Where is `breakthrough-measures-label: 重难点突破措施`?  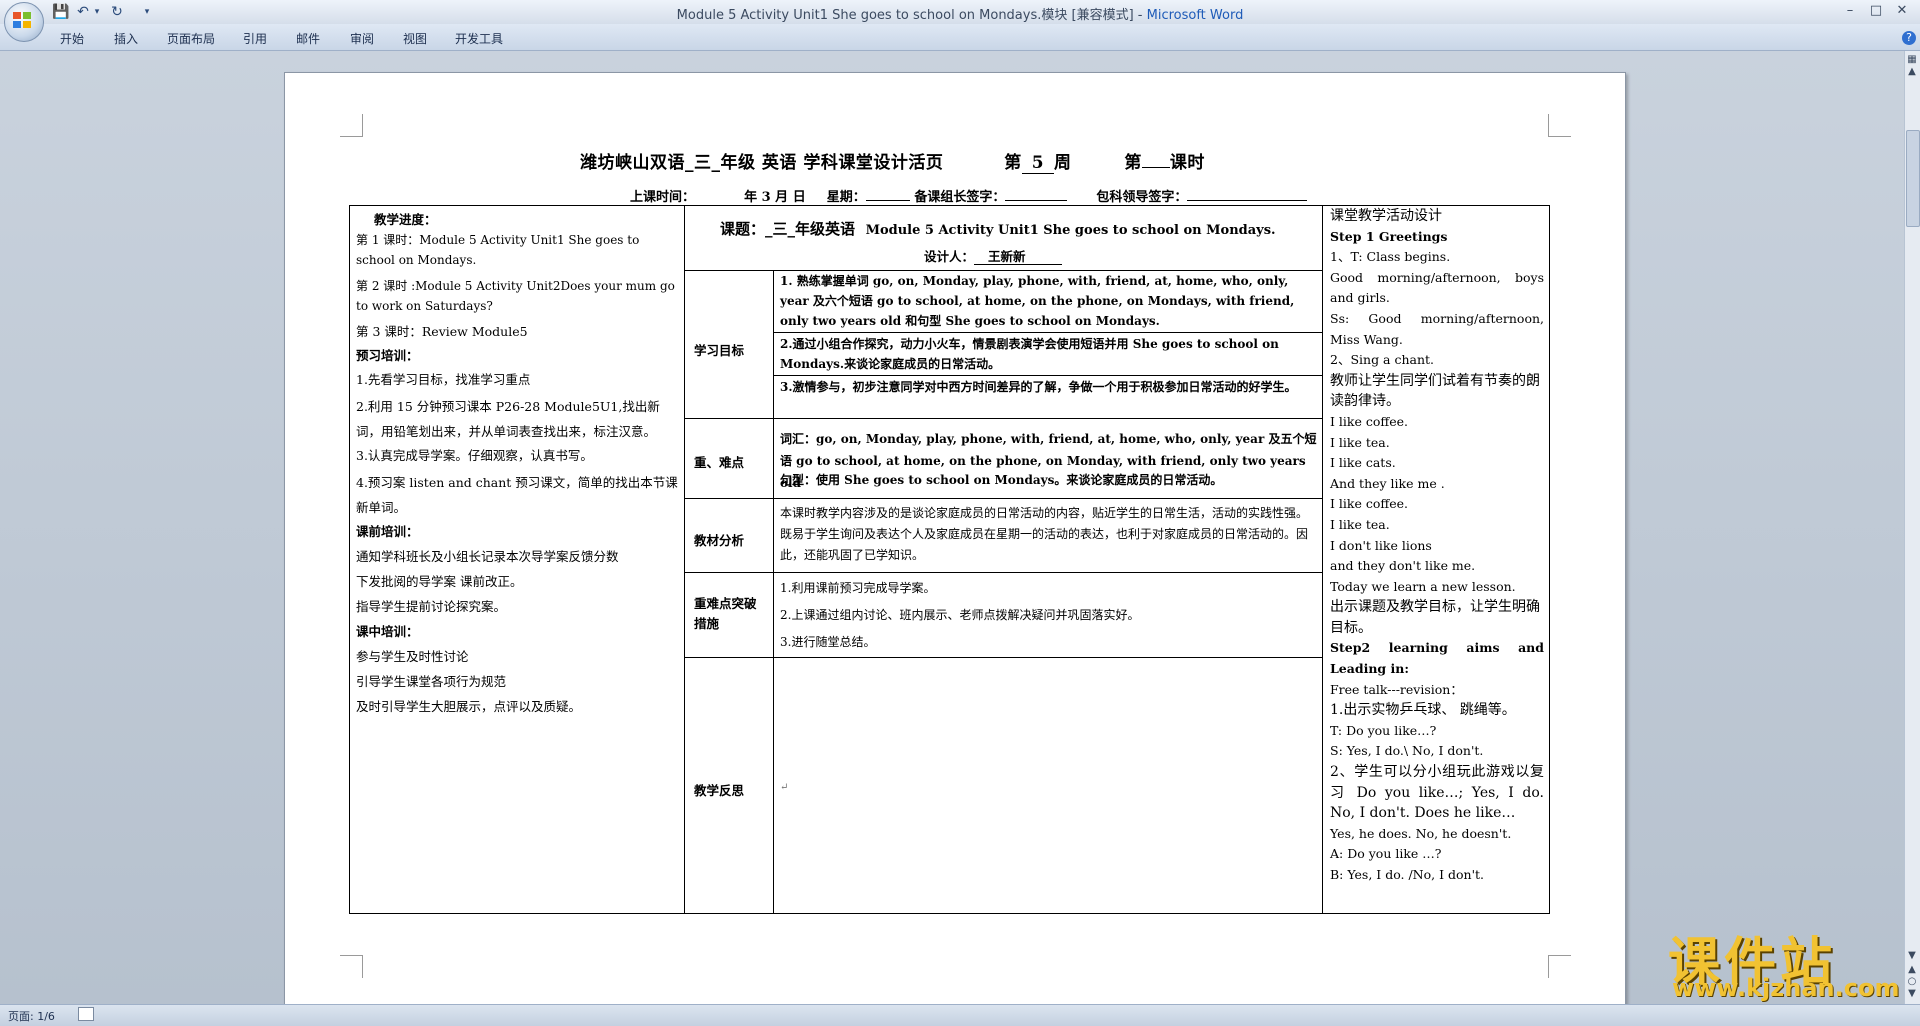 breakthrough-measures-label: 重难点突破措施 is located at coordinates (725, 613).